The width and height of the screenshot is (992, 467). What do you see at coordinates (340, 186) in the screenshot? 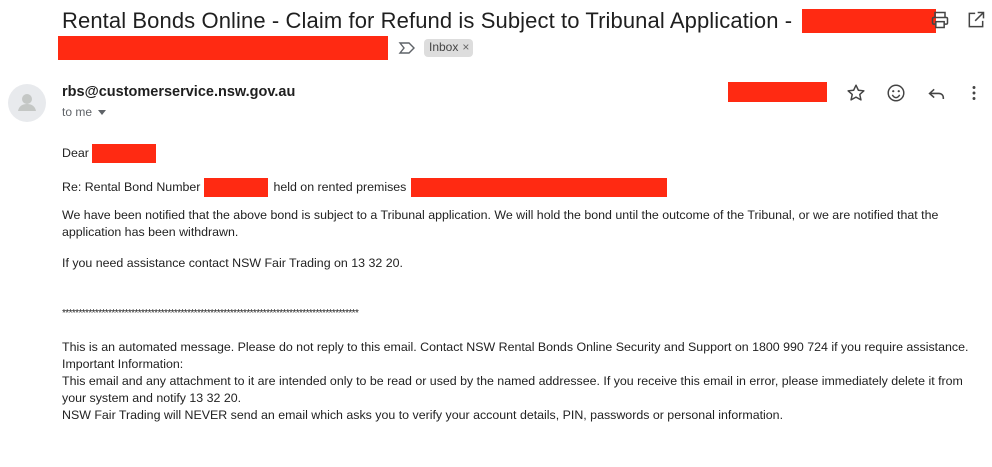
I see `premises-prefix: held on rented premises` at bounding box center [340, 186].